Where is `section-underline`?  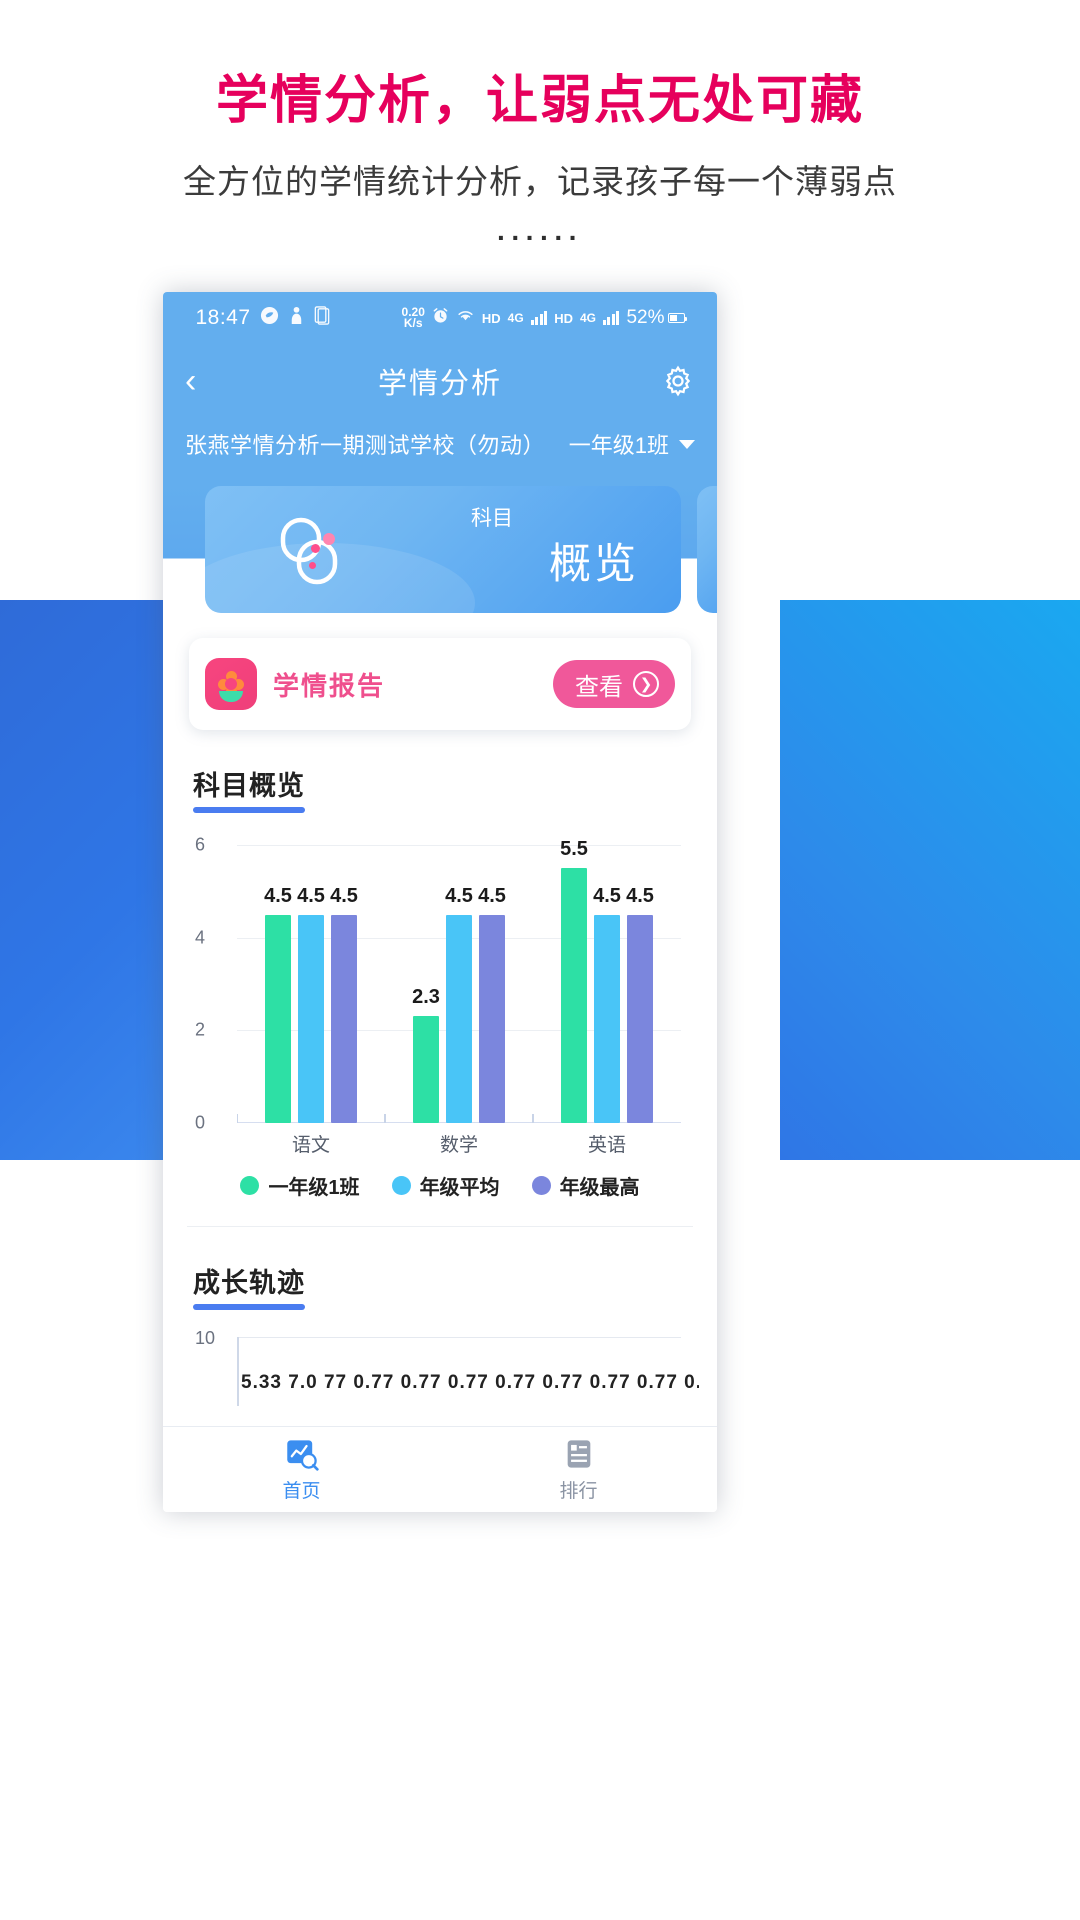
section-underline is located at coordinates (249, 810).